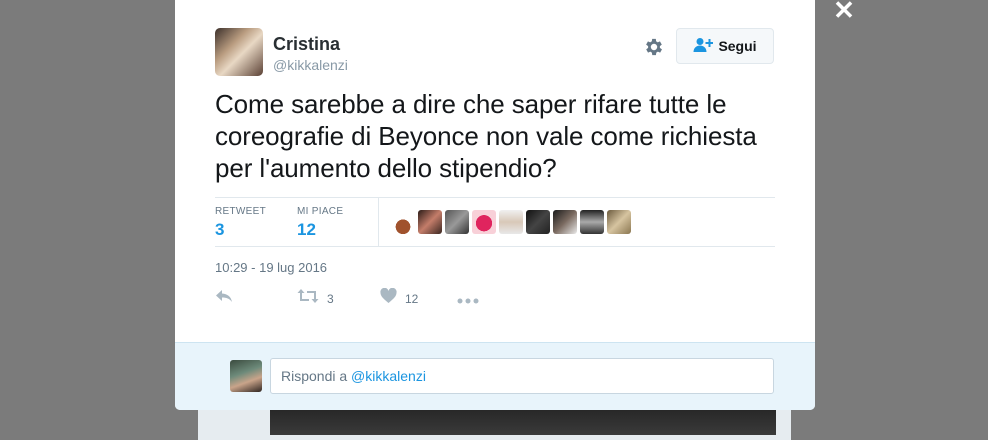  What do you see at coordinates (399, 298) in the screenshot?
I see `like-button: 12` at bounding box center [399, 298].